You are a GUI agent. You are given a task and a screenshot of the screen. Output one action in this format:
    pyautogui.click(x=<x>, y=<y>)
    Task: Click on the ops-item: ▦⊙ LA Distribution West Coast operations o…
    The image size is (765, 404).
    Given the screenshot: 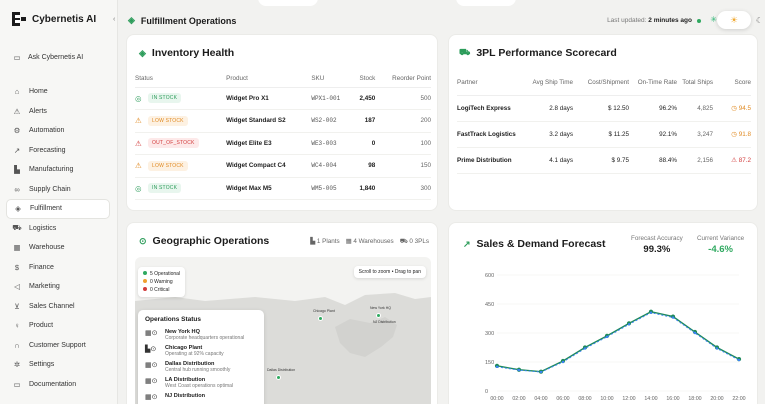 What is the action you would take?
    pyautogui.click(x=201, y=383)
    